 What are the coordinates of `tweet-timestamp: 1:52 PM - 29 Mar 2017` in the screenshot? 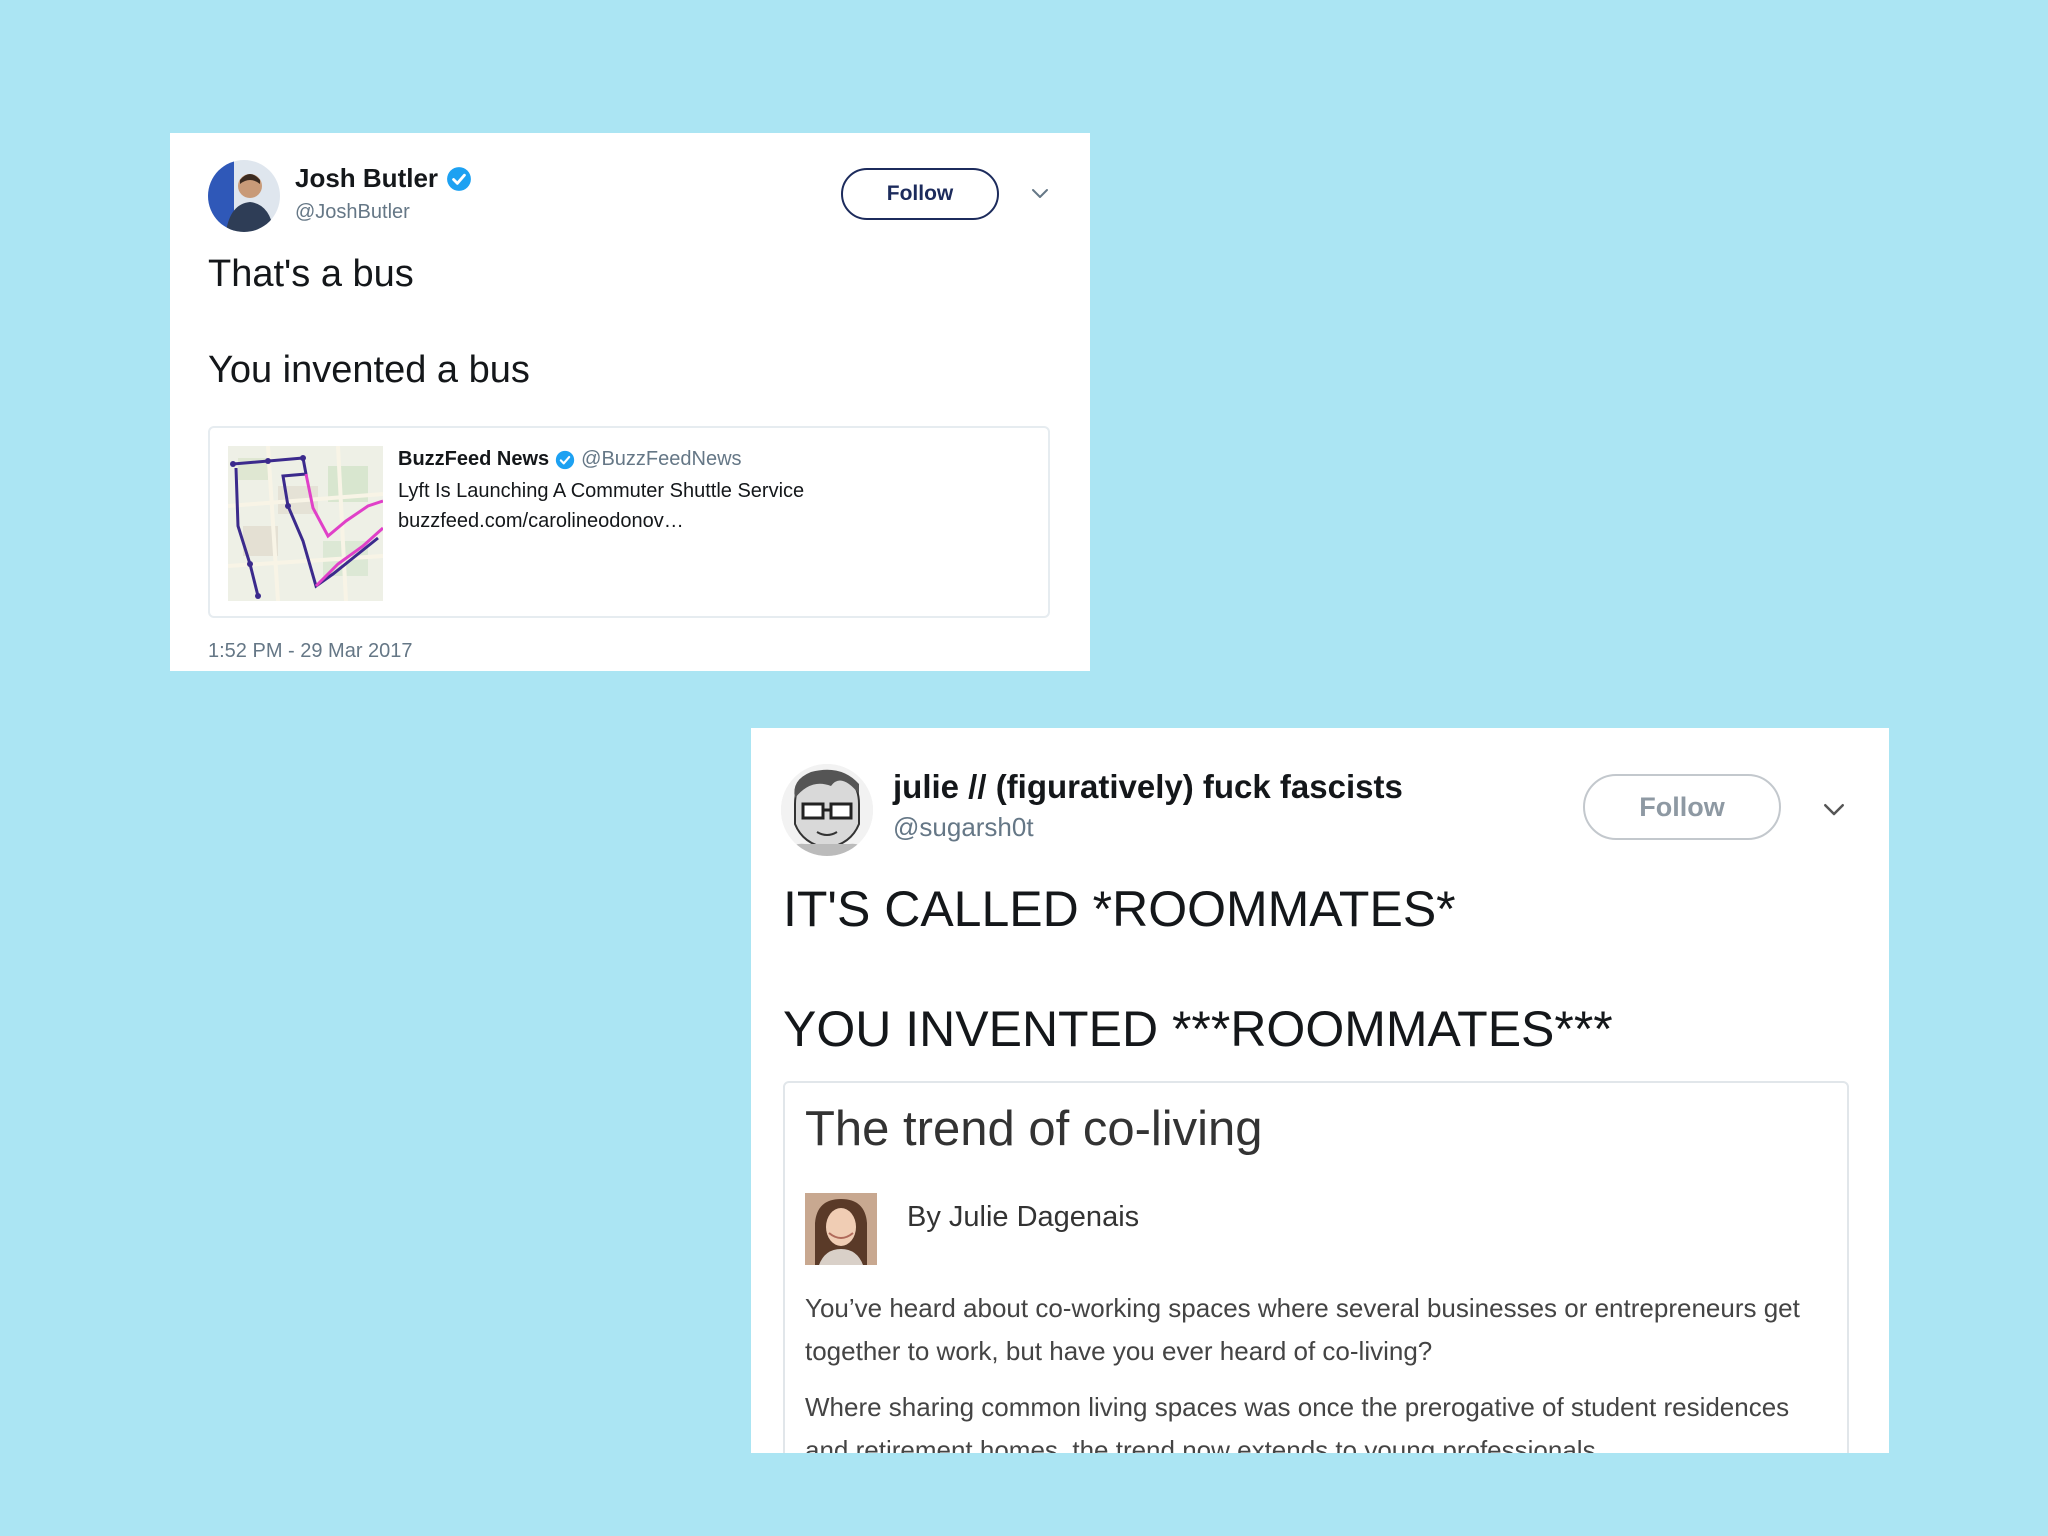 It's located at (310, 651).